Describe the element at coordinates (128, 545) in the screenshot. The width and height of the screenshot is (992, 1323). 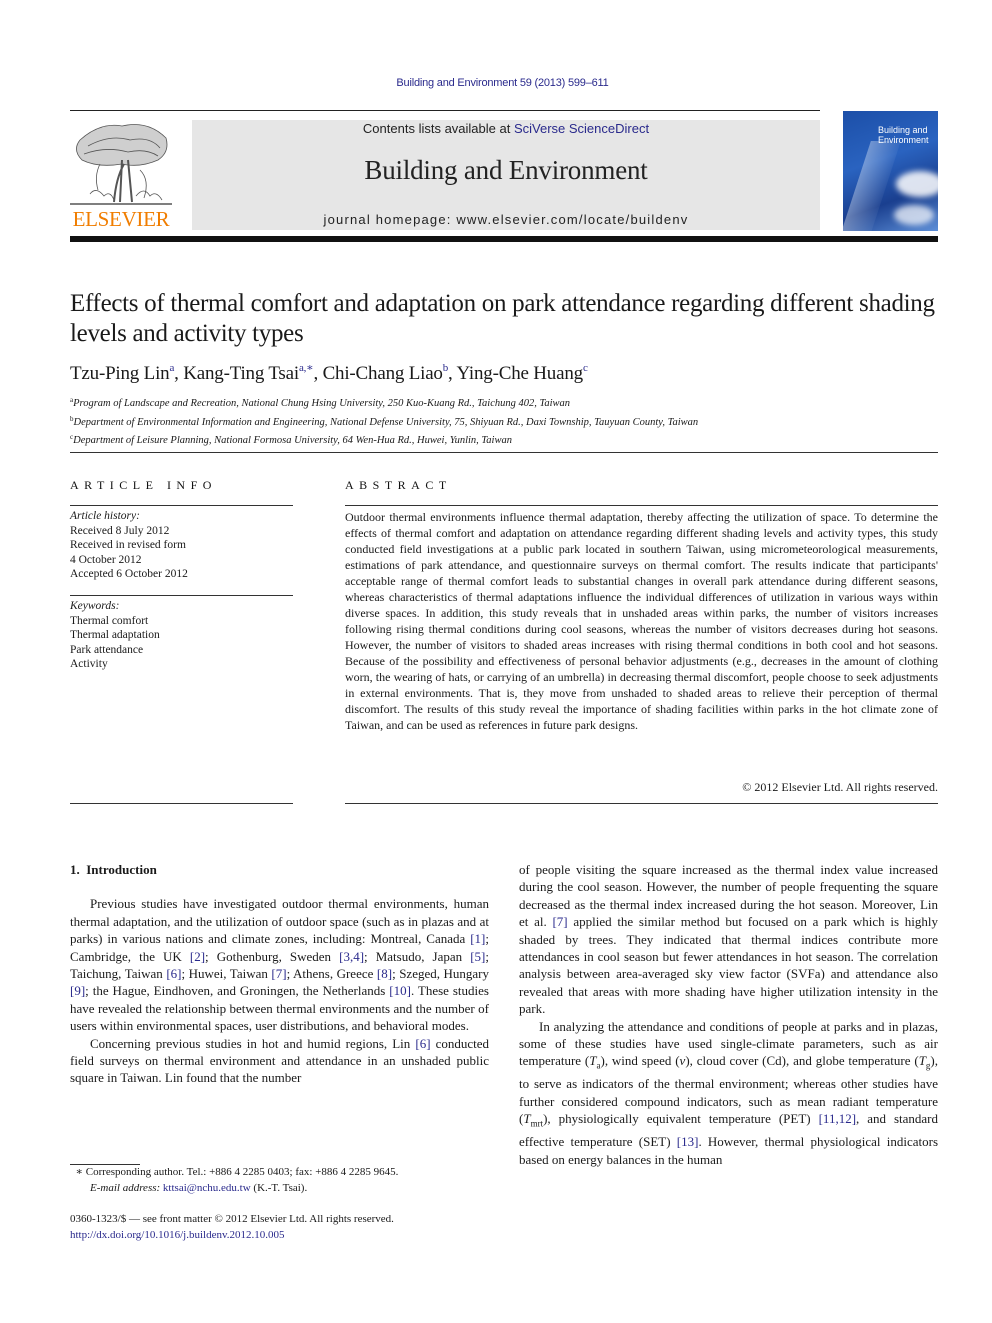
I see `history-item: Received in revised form` at that location.